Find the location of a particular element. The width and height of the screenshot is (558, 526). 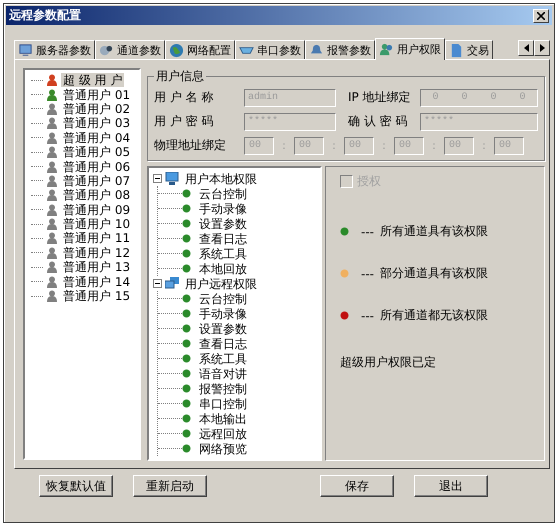

user-item: 普通用户 04 is located at coordinates (96, 137).